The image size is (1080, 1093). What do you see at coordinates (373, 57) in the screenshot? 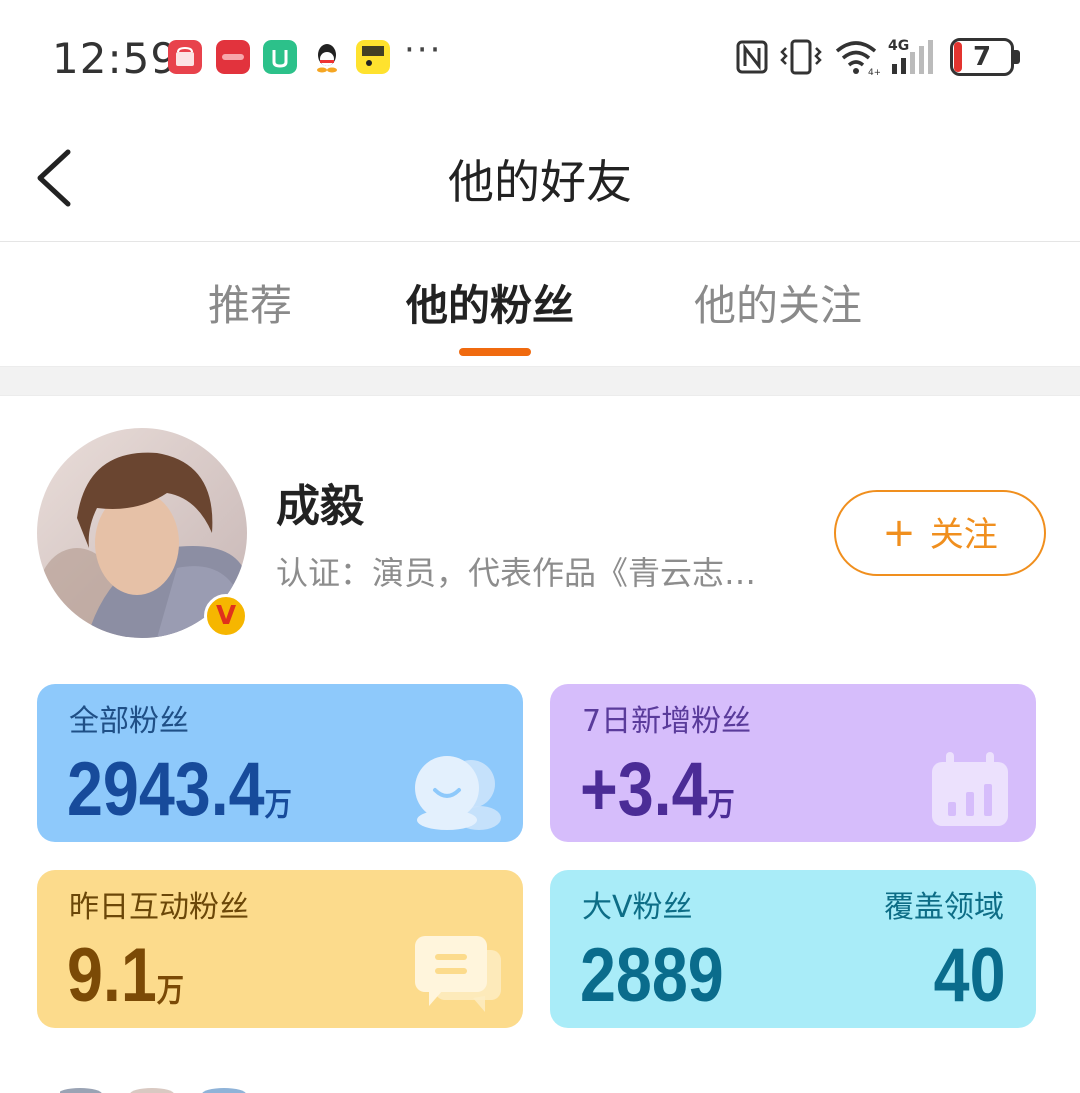
I see `xianyu-icon` at bounding box center [373, 57].